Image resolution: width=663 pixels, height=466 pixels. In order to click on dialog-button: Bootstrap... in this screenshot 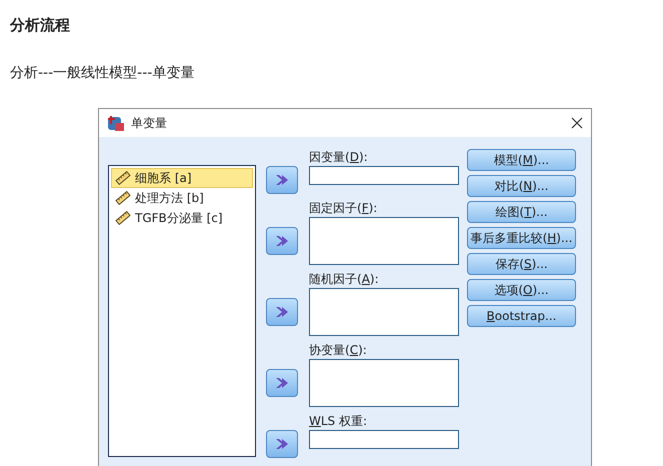, I will do `click(521, 316)`.